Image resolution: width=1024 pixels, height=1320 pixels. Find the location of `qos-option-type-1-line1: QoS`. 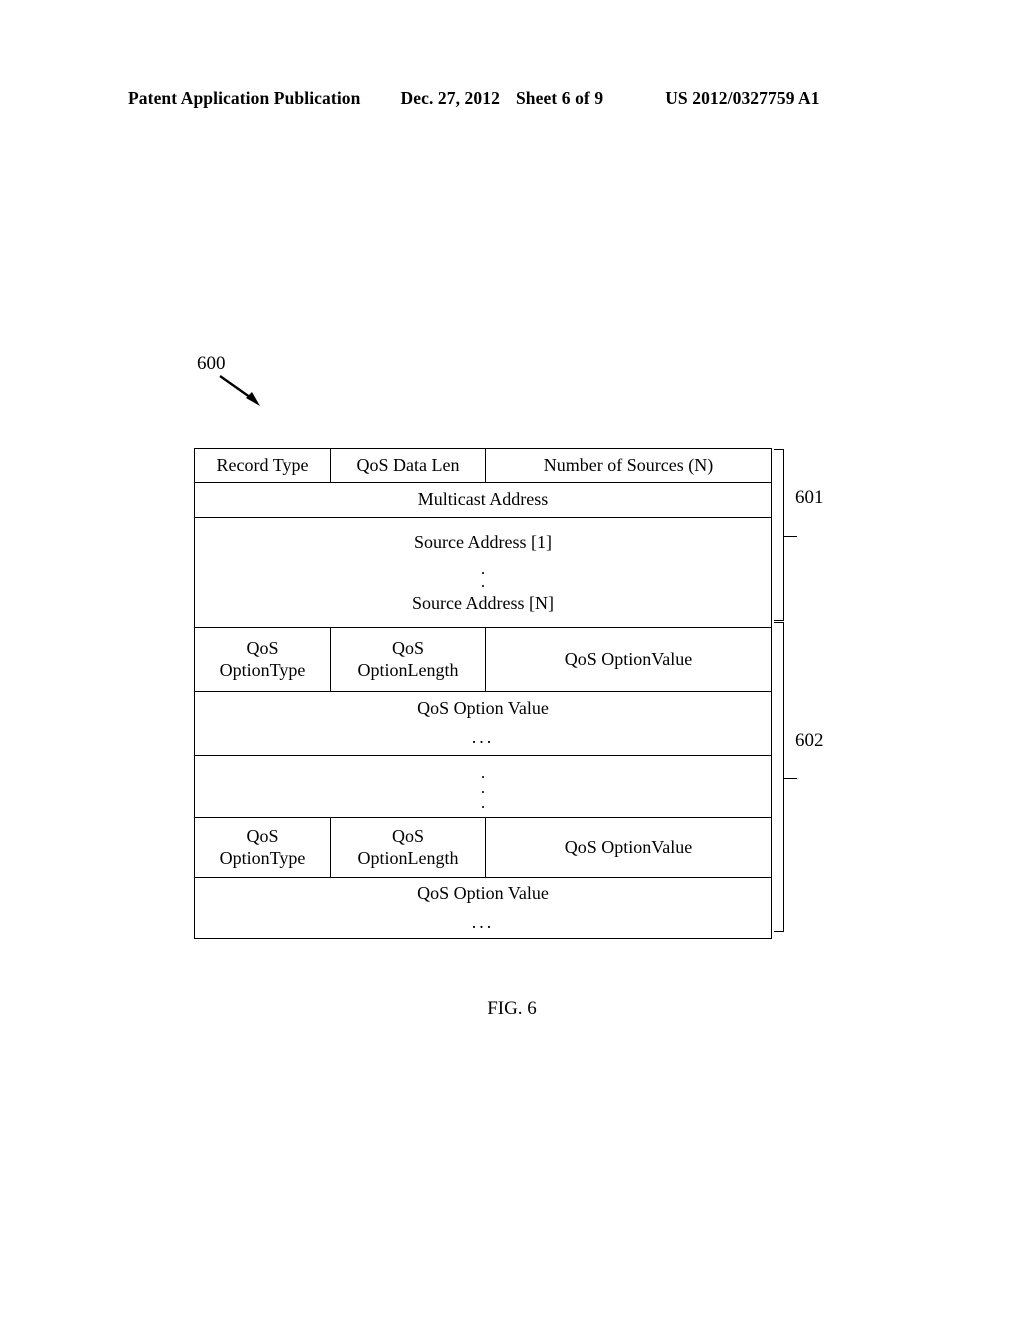

qos-option-type-1-line1: QoS is located at coordinates (262, 647).